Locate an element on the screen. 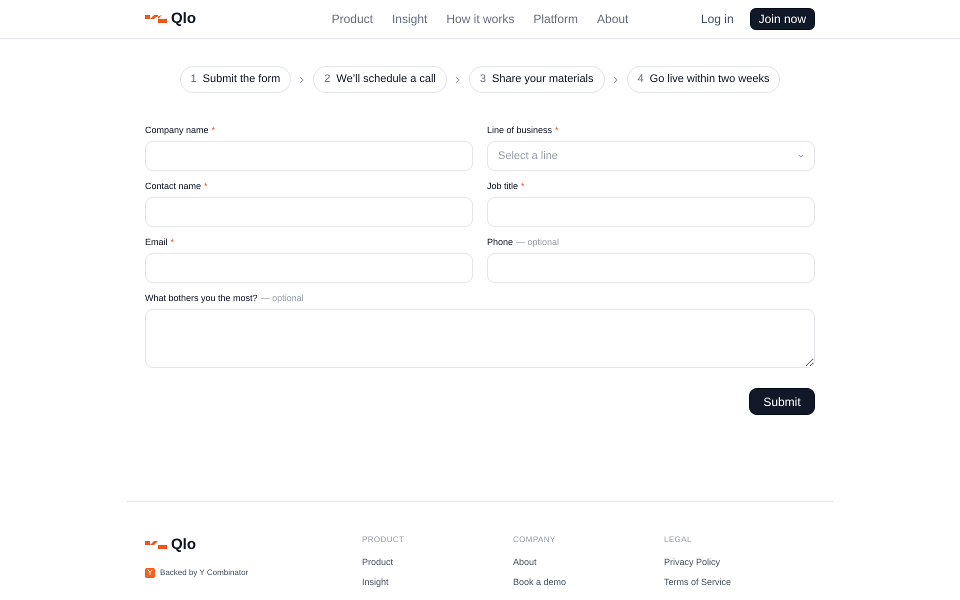 The image size is (960, 600). field-label: Company name is located at coordinates (177, 131).